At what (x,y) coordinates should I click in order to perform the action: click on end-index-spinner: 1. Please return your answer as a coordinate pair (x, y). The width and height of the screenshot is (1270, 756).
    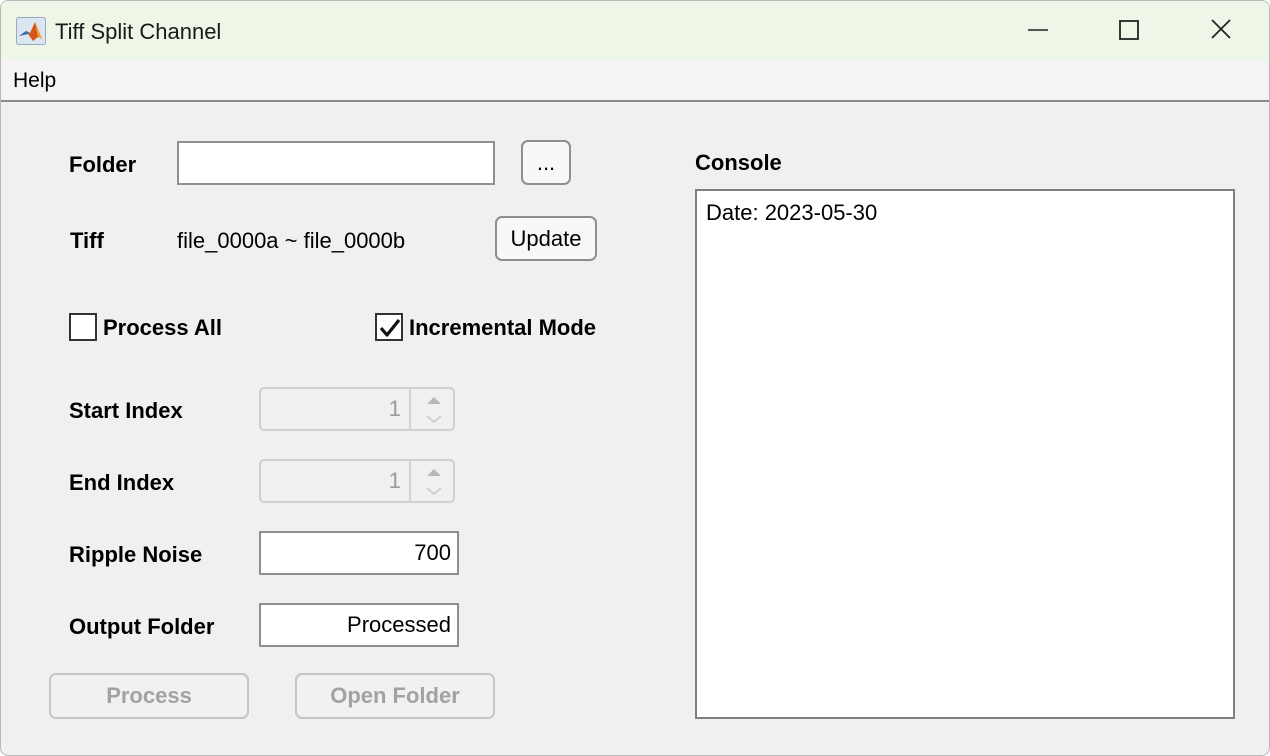
    Looking at the image, I should click on (357, 481).